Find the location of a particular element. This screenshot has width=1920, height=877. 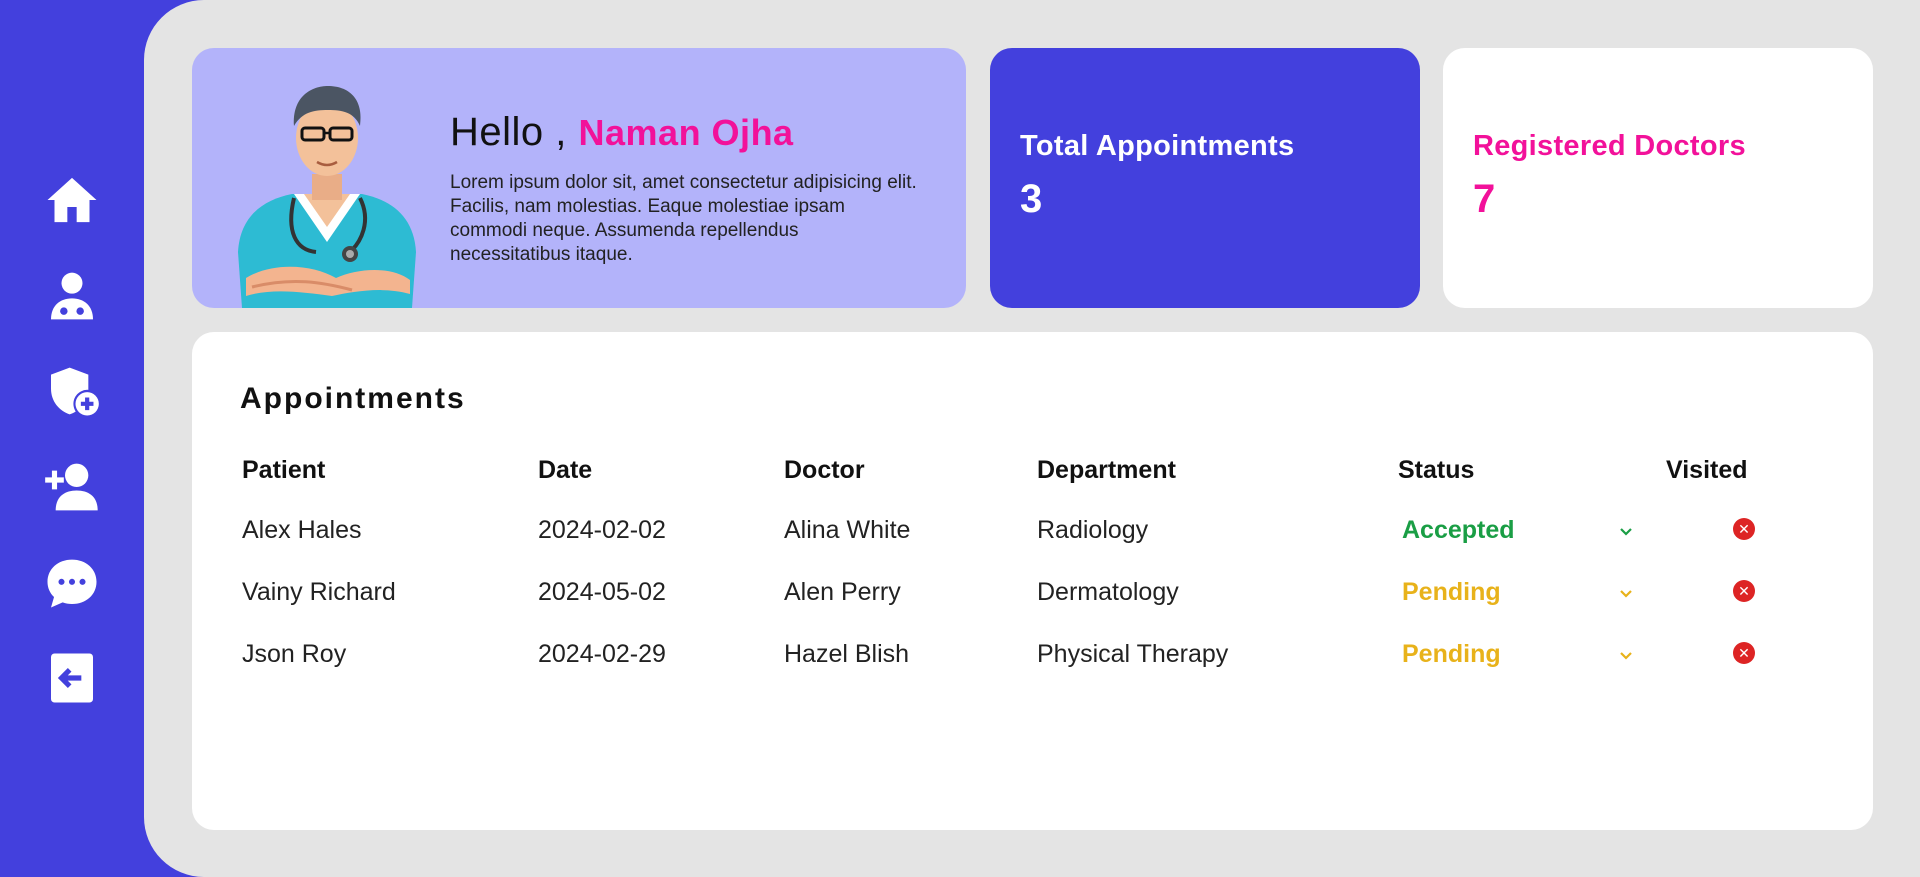

registered-doctors-card: Registered Doctors 7 is located at coordinates (1658, 178).